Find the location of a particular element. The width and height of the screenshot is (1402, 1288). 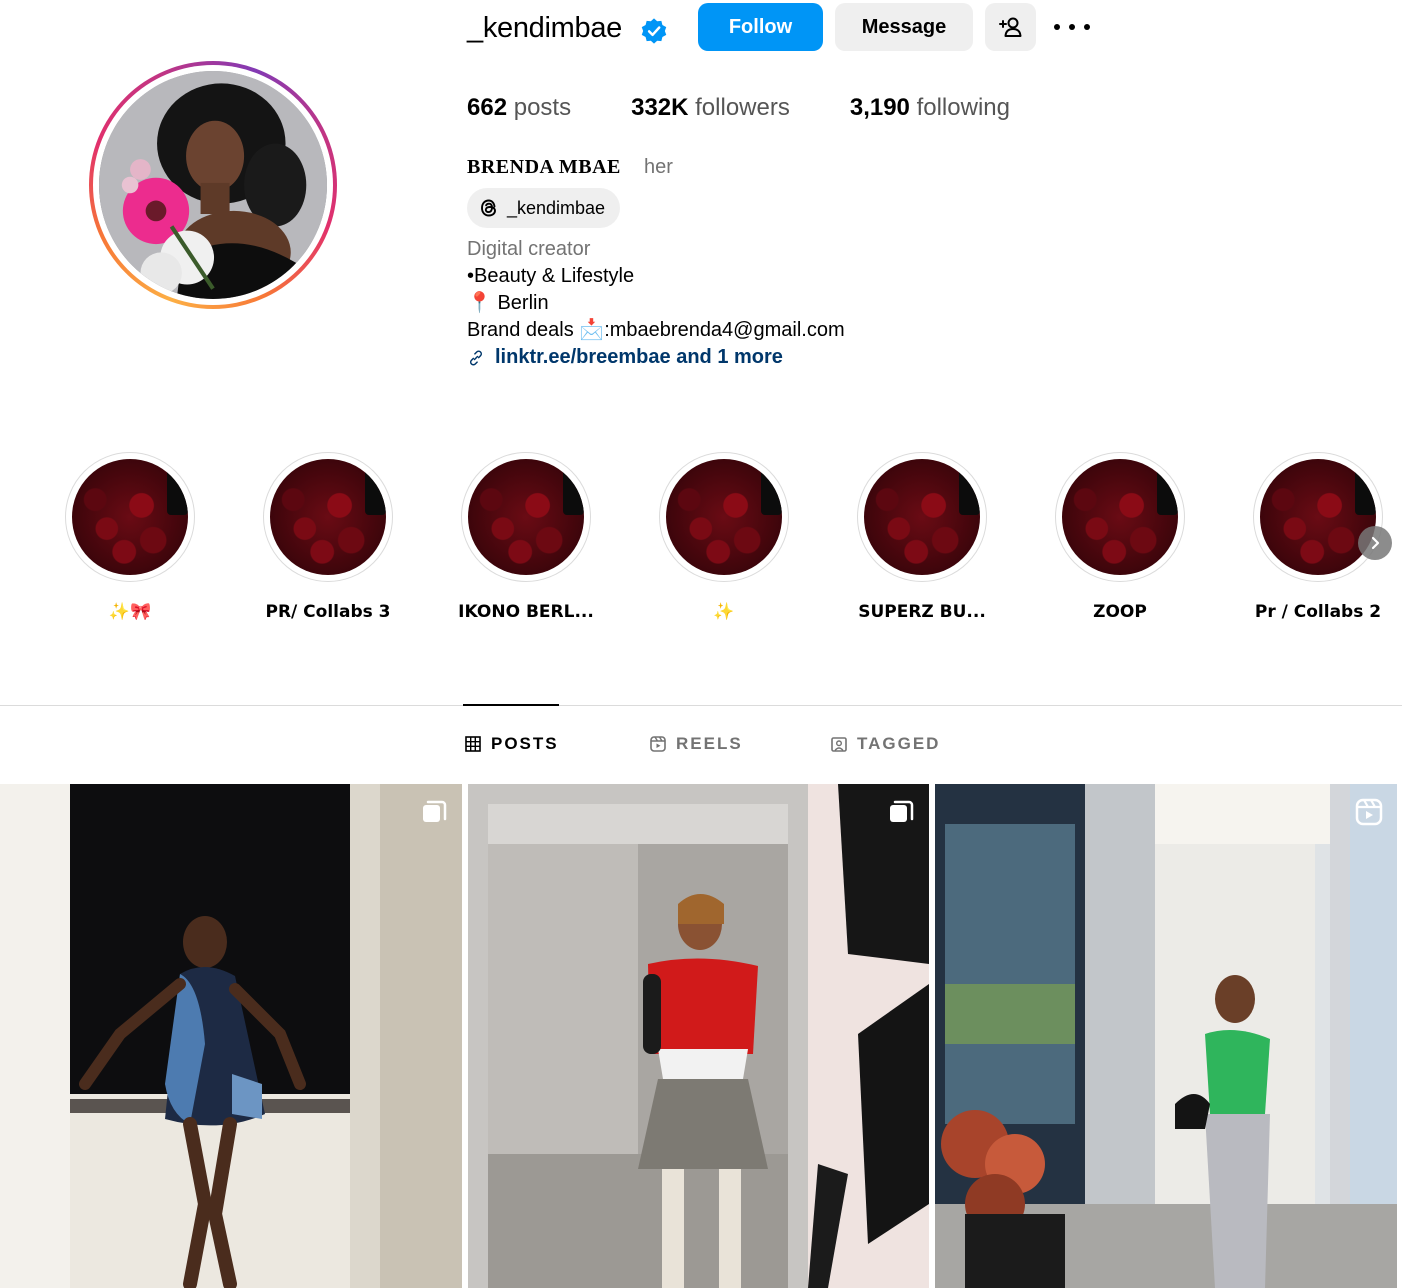

highlight-label: PR/ Collabs 3 is located at coordinates (328, 612).